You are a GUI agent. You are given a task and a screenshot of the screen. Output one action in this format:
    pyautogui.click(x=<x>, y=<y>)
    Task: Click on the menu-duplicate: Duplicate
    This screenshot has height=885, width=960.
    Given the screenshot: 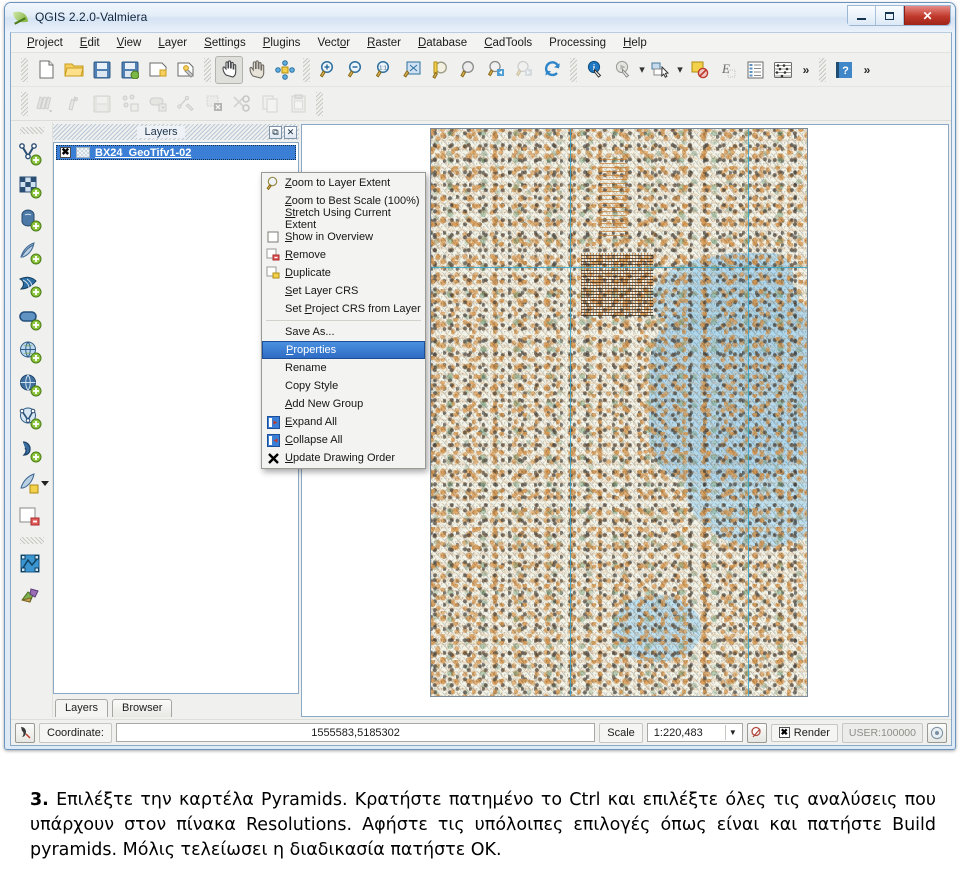 What is the action you would take?
    pyautogui.click(x=343, y=273)
    